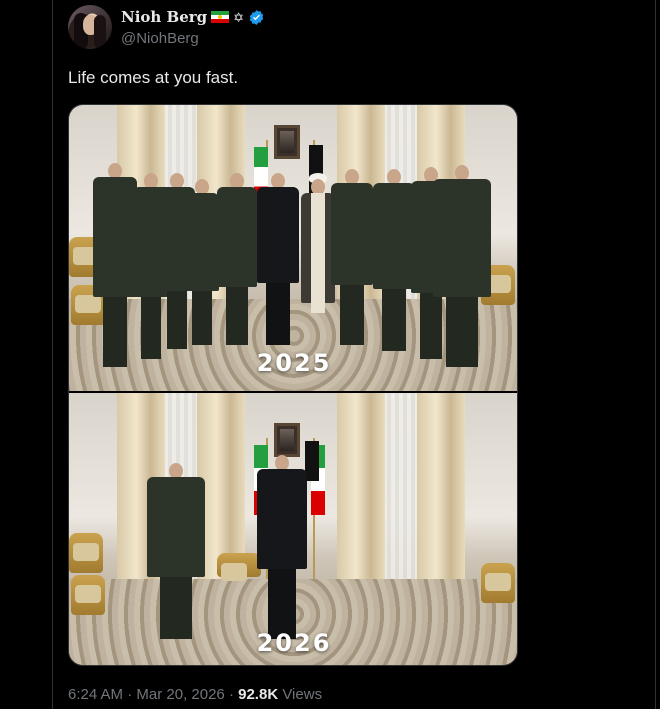 Image resolution: width=660 pixels, height=709 pixels. Describe the element at coordinates (164, 17) in the screenshot. I see `author-display-name: Nioh Berg` at that location.